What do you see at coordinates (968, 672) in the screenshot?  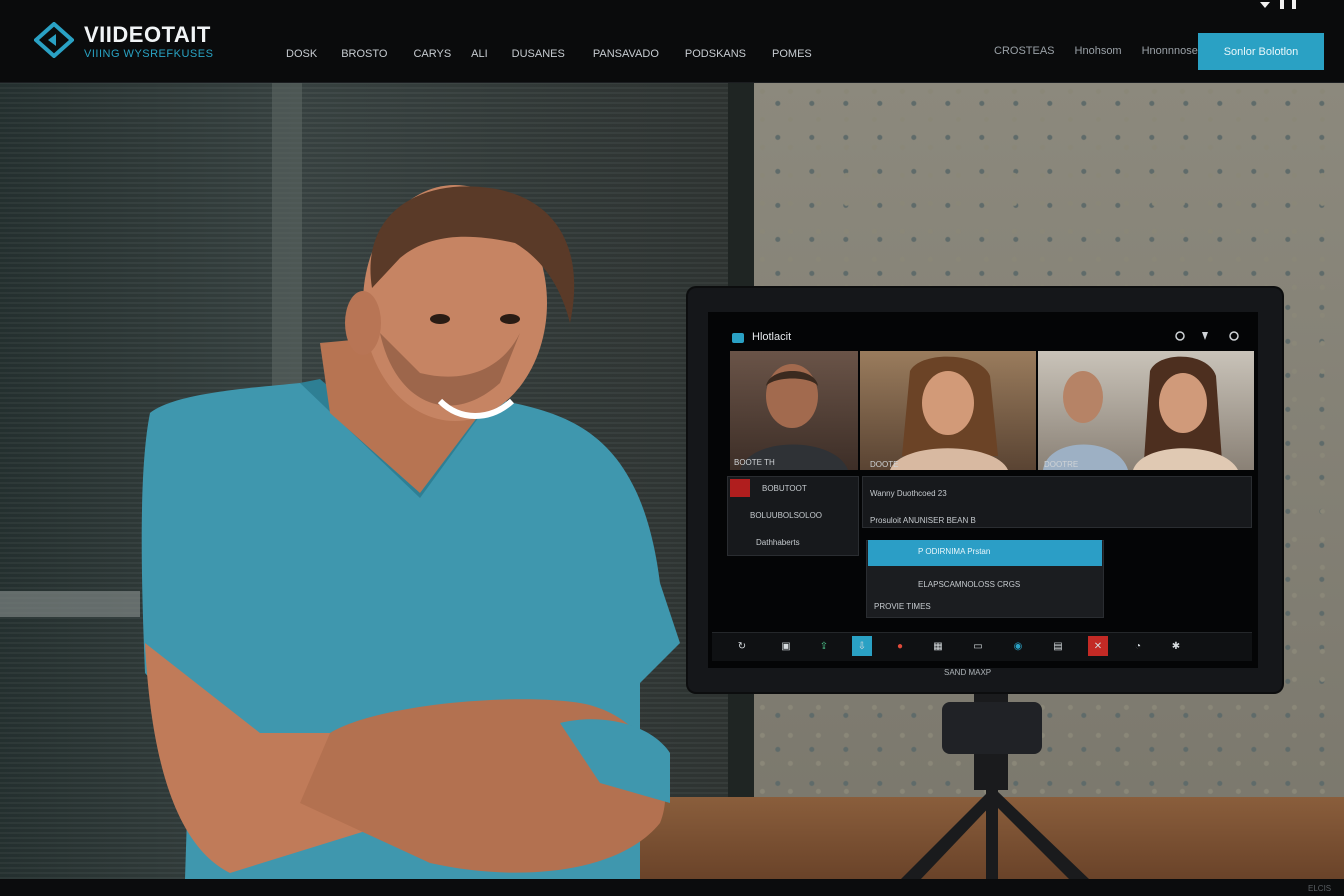 I see `monitor-brand: SAND MAXP` at bounding box center [968, 672].